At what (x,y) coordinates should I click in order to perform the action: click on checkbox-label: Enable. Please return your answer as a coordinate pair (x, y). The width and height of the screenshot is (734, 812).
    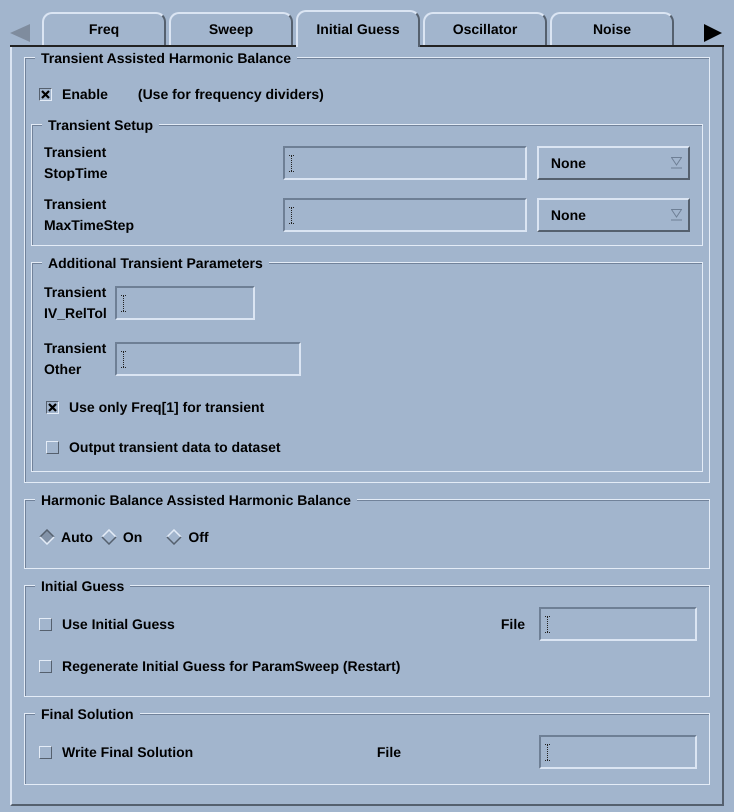
    Looking at the image, I should click on (85, 94).